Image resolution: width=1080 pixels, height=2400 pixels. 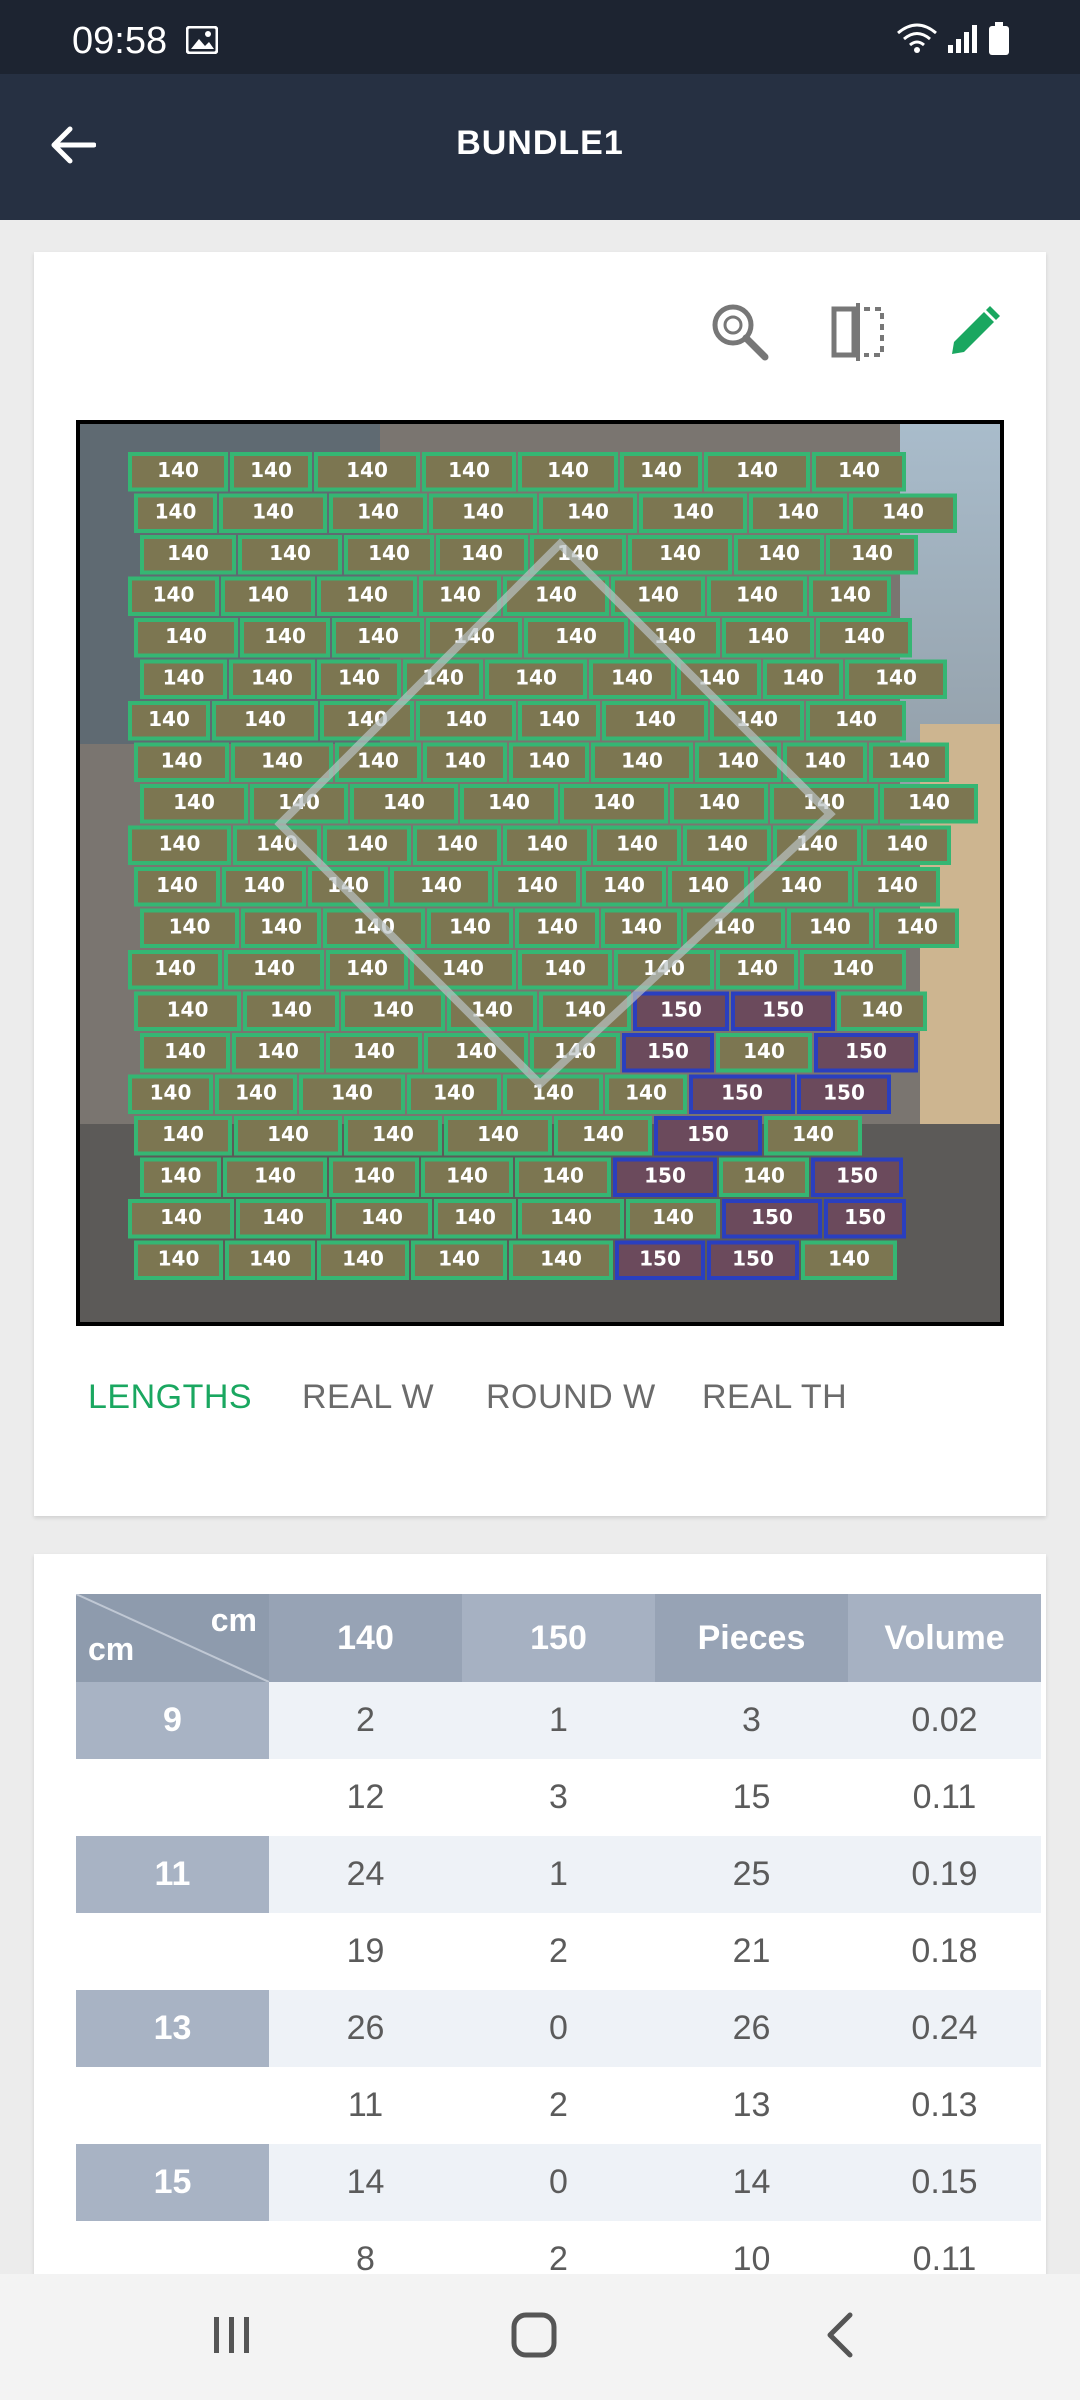 What do you see at coordinates (858, 334) in the screenshot?
I see `compare-button` at bounding box center [858, 334].